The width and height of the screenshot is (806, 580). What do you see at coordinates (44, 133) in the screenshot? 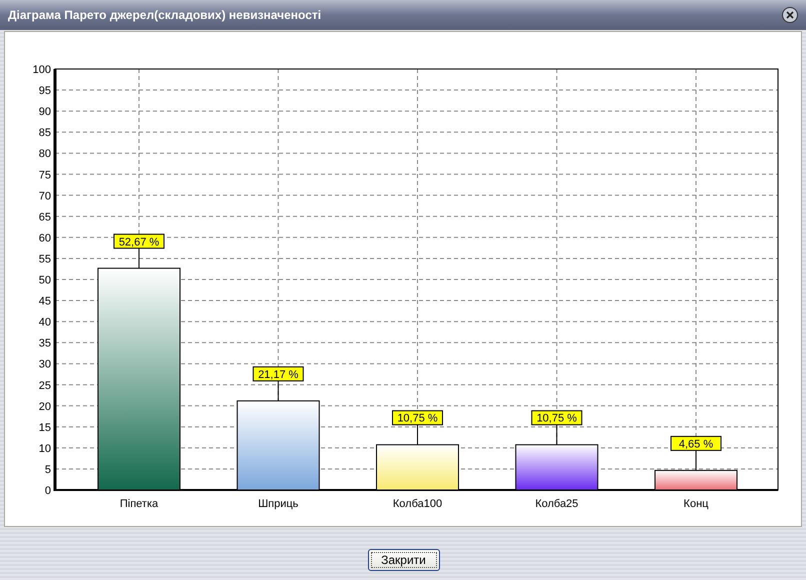
I see `y-tick-label: 85` at bounding box center [44, 133].